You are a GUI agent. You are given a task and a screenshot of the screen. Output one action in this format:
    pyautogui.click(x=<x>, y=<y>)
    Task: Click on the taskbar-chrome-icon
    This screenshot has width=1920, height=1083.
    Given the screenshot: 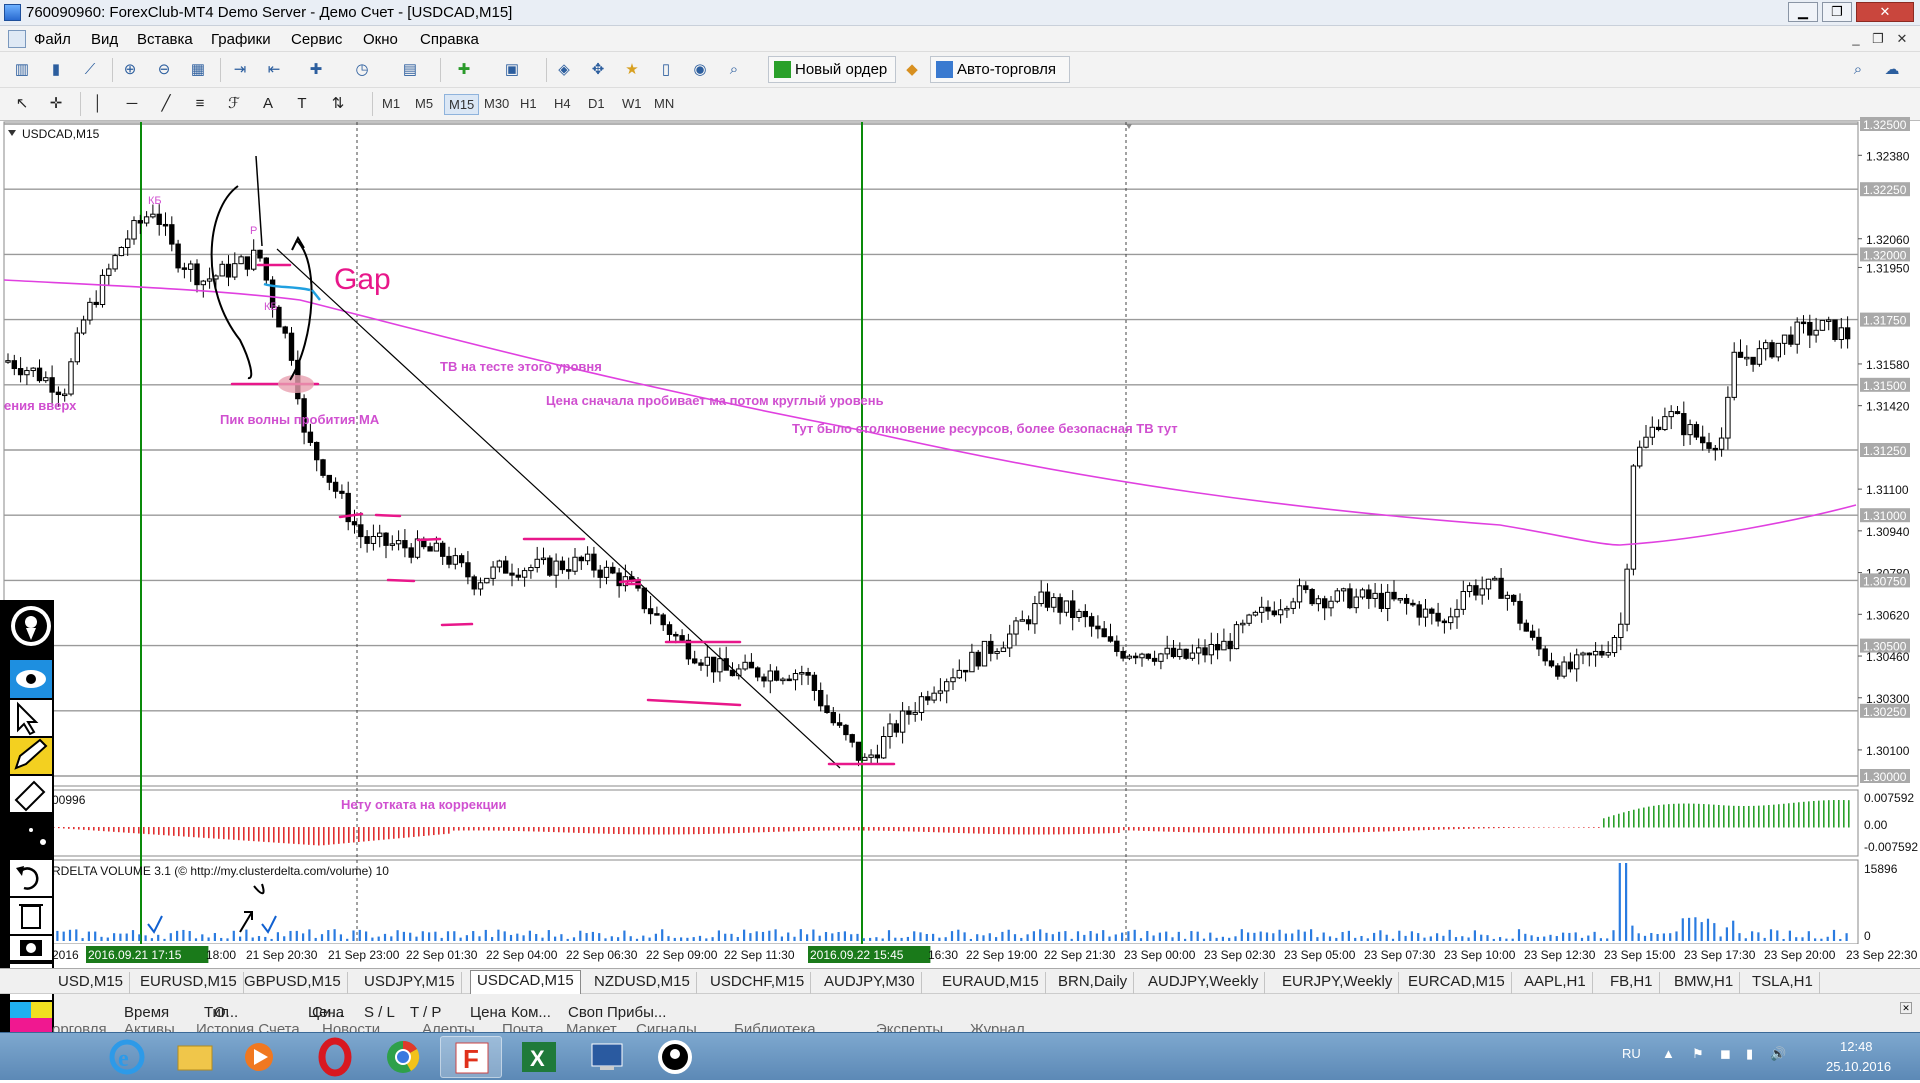 What is the action you would take?
    pyautogui.click(x=403, y=1057)
    